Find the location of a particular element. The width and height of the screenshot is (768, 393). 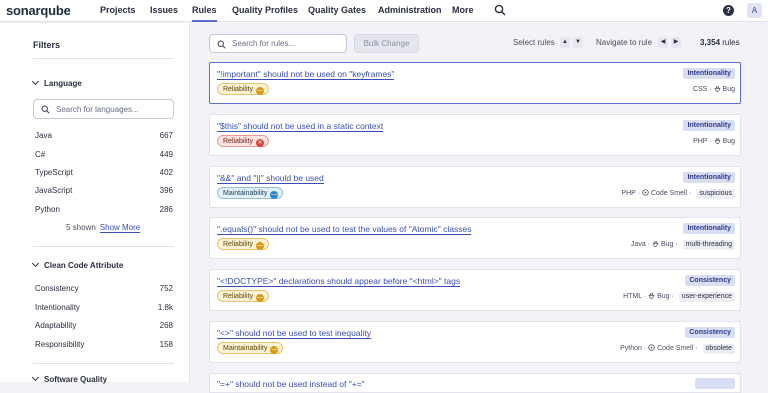

rule-language: Python is located at coordinates (631, 348).